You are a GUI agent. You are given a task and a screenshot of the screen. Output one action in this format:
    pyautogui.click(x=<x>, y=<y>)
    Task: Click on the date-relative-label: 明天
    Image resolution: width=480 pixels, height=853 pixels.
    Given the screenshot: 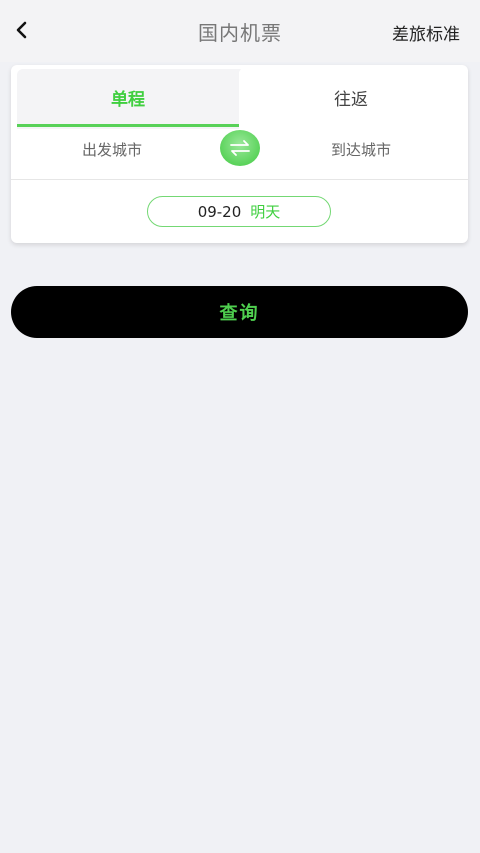 What is the action you would take?
    pyautogui.click(x=265, y=212)
    